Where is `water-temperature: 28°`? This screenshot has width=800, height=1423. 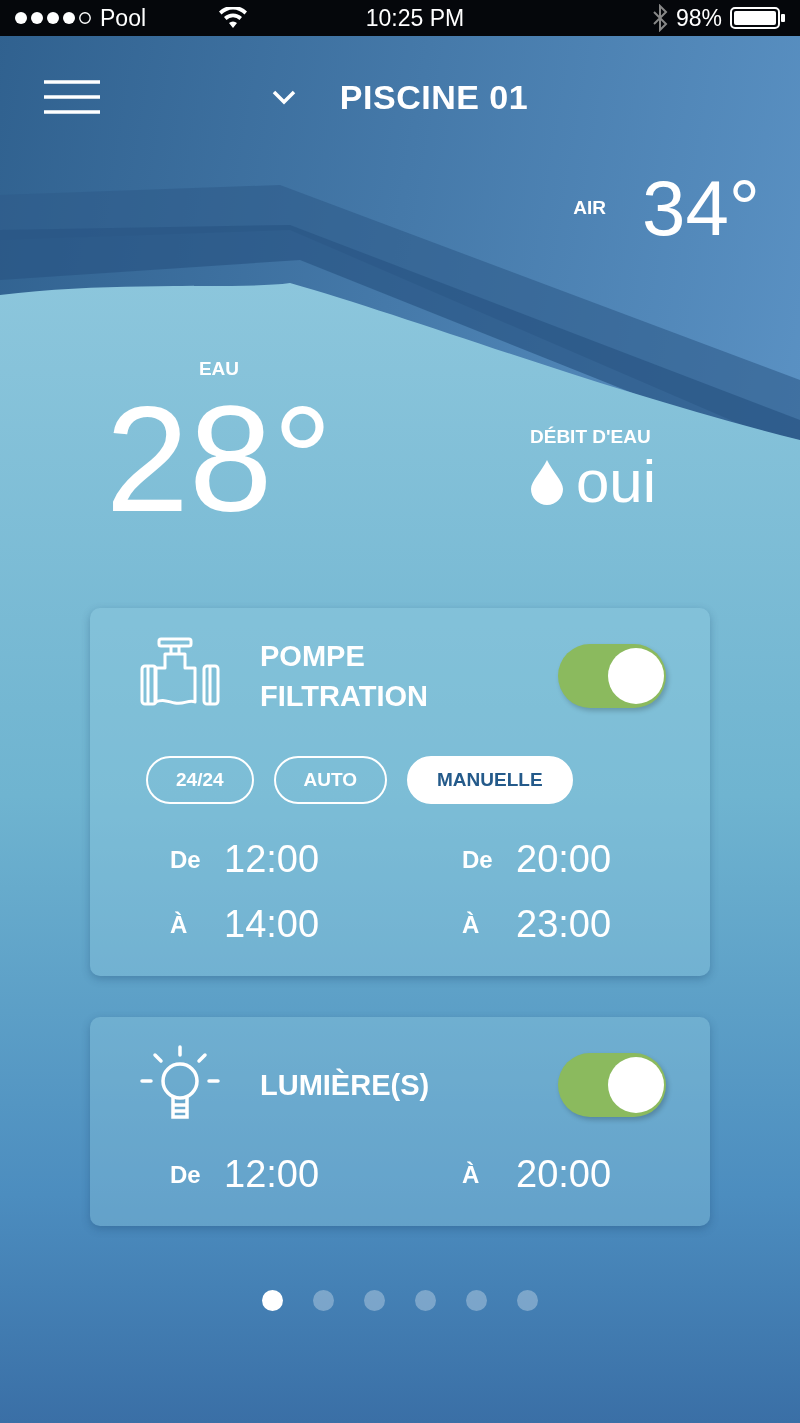
water-temperature: 28° is located at coordinates (219, 459).